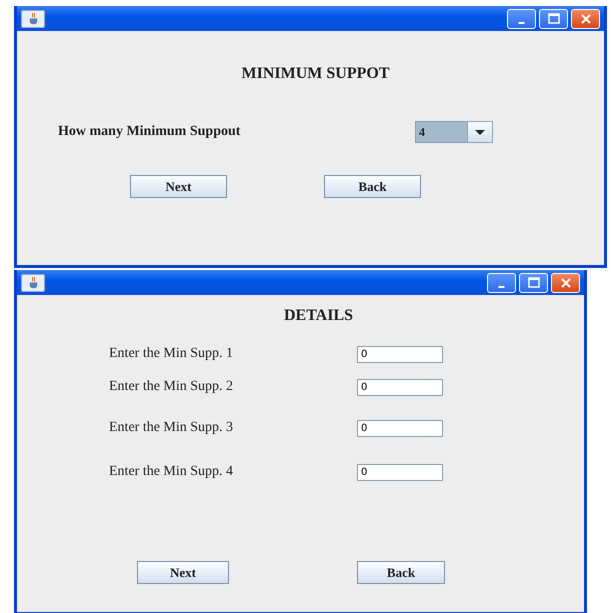 This screenshot has width=611, height=613. What do you see at coordinates (316, 74) in the screenshot?
I see `dialog-heading: MINIMUM SUPPOT` at bounding box center [316, 74].